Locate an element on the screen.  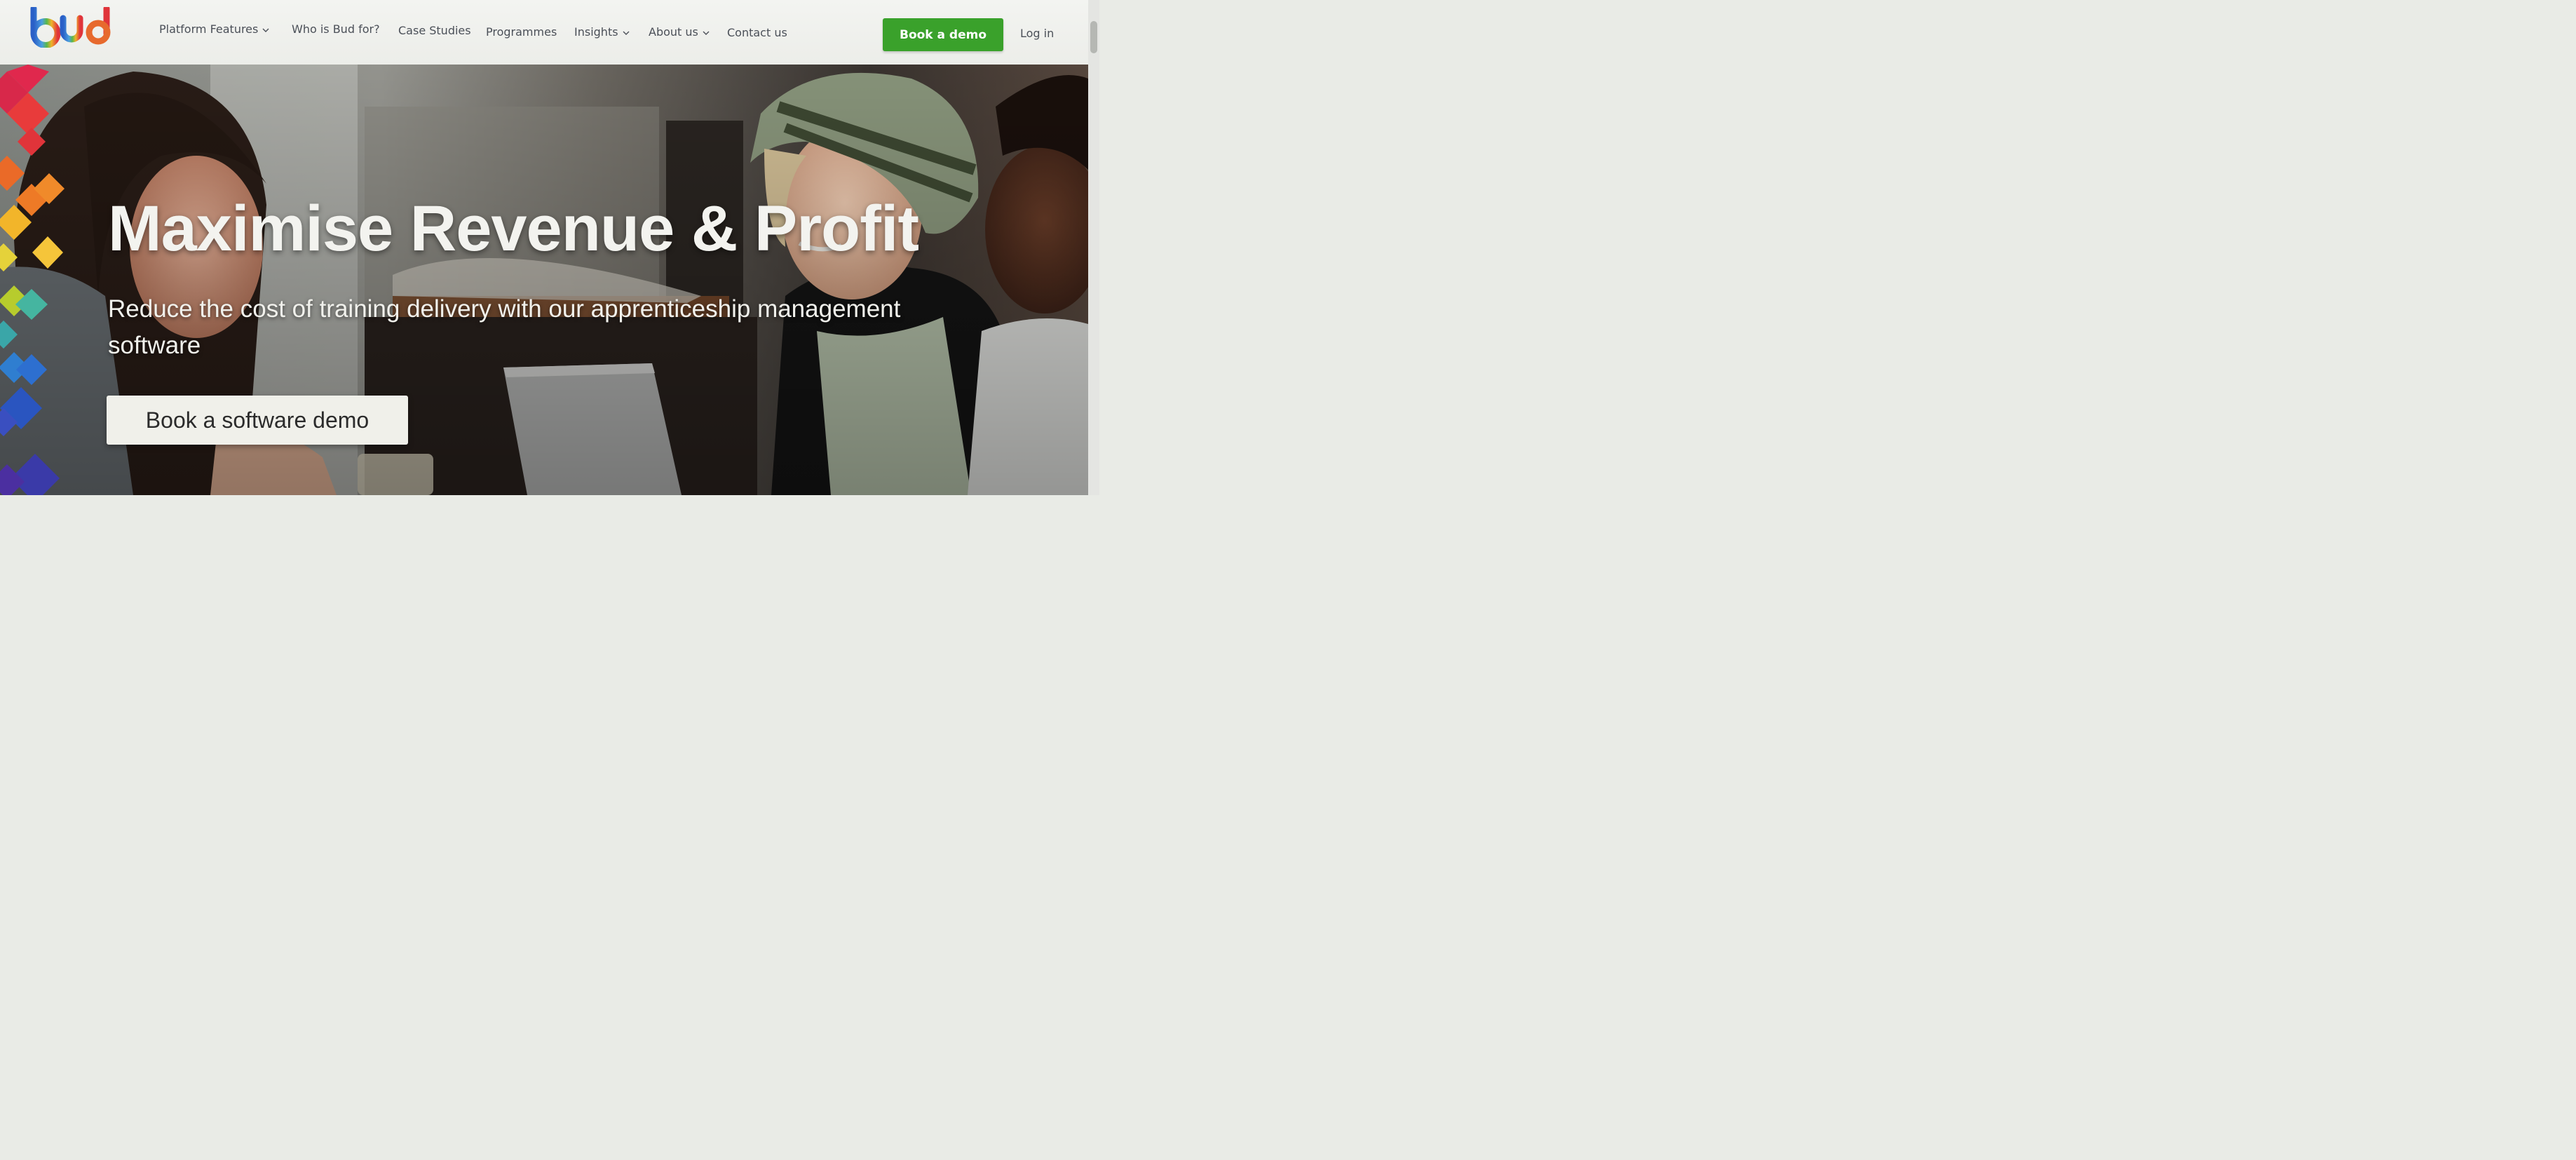
page-scrollbar is located at coordinates (1093, 248).